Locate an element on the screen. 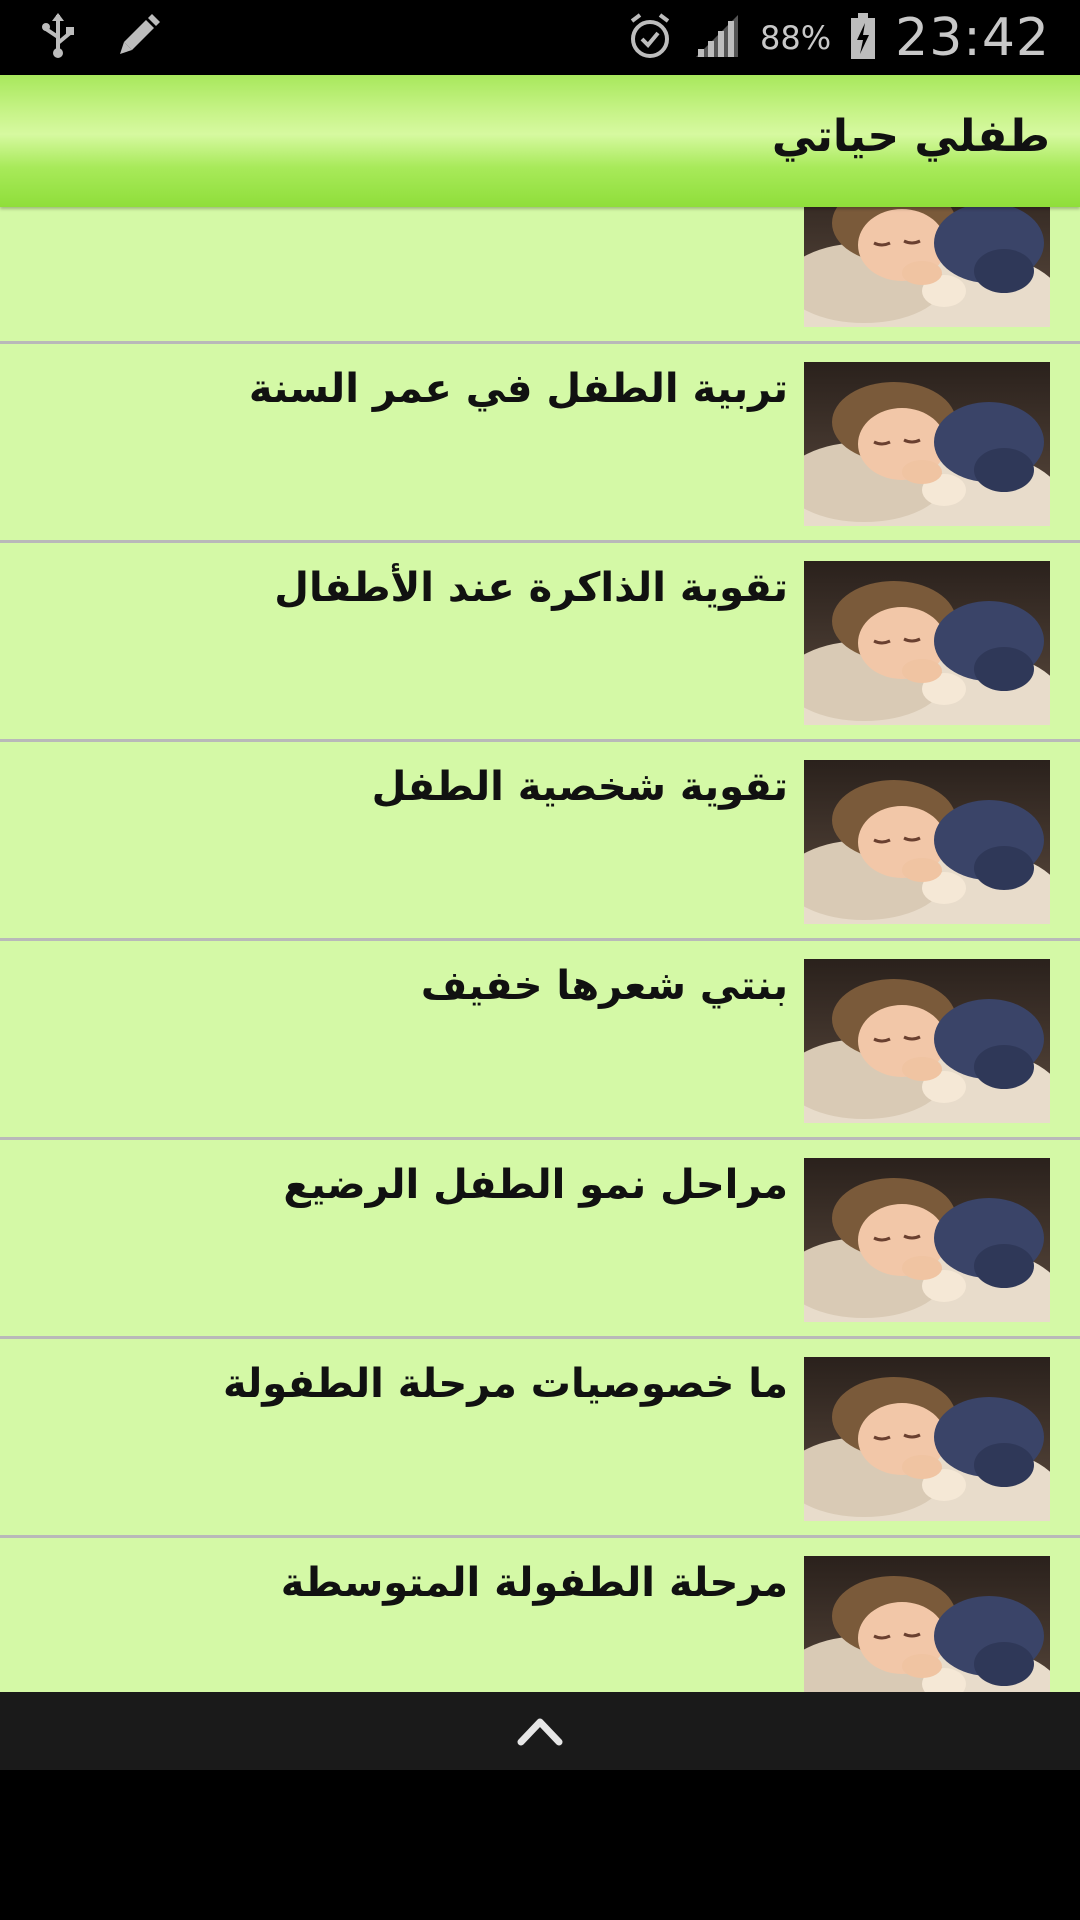  alarm-icon is located at coordinates (650, 38).